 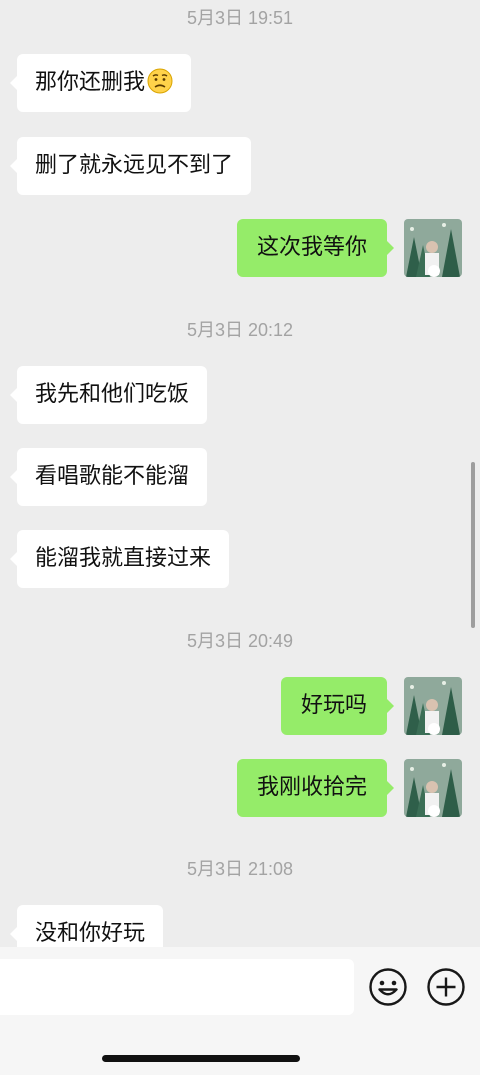 I want to click on emoji-icon, so click(x=388, y=987).